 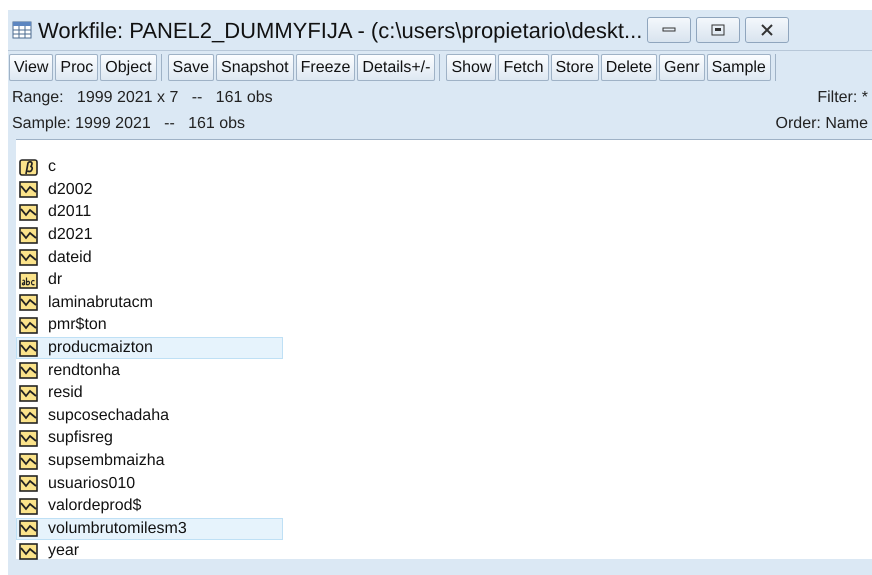 What do you see at coordinates (149, 212) in the screenshot?
I see `object-row: d2011` at bounding box center [149, 212].